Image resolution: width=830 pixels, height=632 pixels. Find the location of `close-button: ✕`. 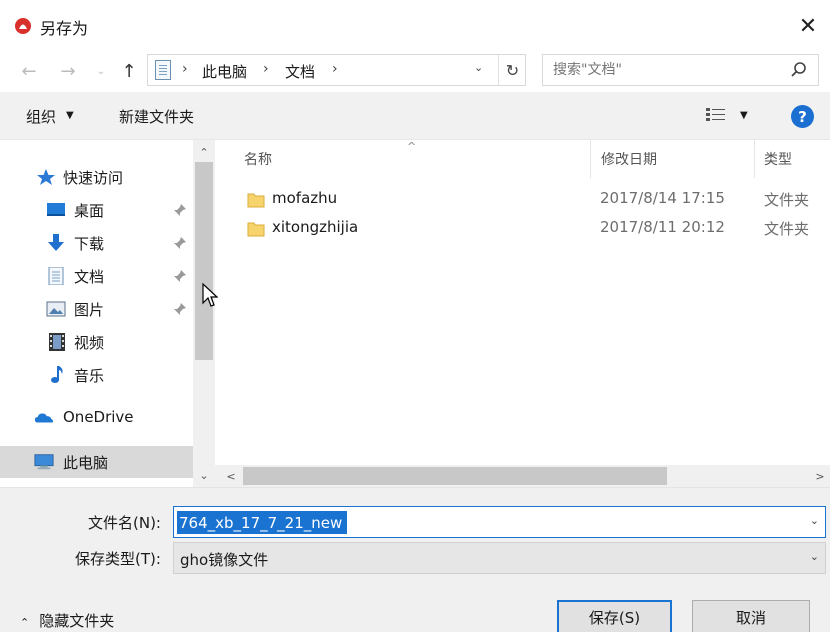

close-button: ✕ is located at coordinates (808, 26).